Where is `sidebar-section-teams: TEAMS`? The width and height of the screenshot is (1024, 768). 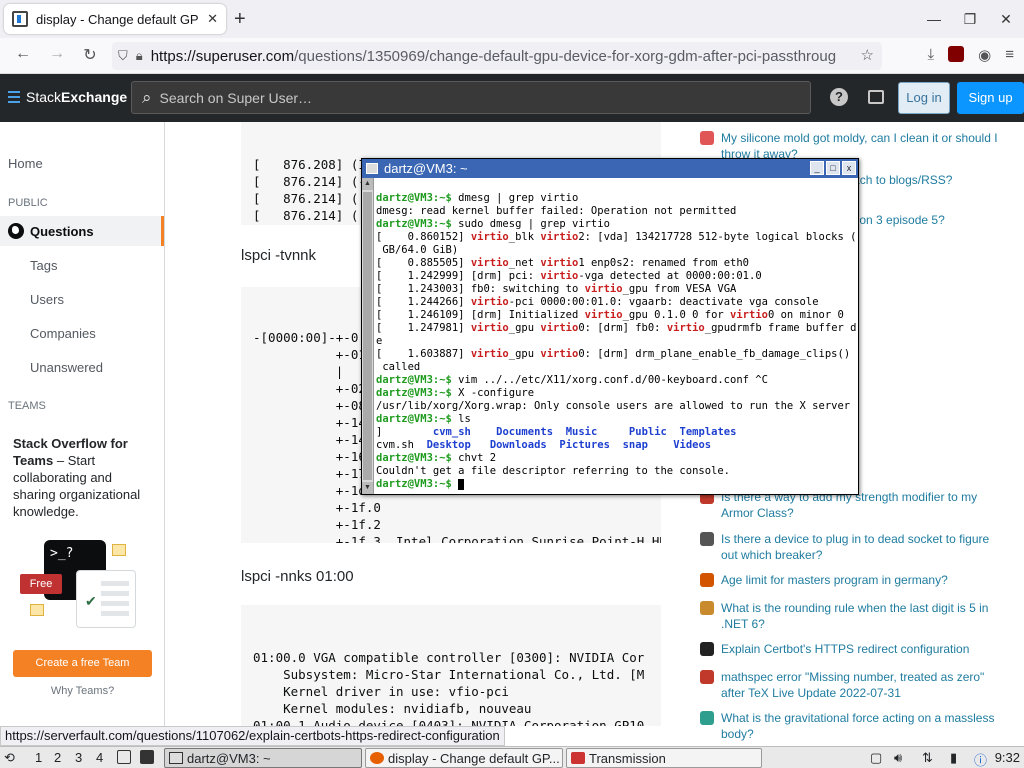
sidebar-section-teams: TEAMS is located at coordinates (27, 406).